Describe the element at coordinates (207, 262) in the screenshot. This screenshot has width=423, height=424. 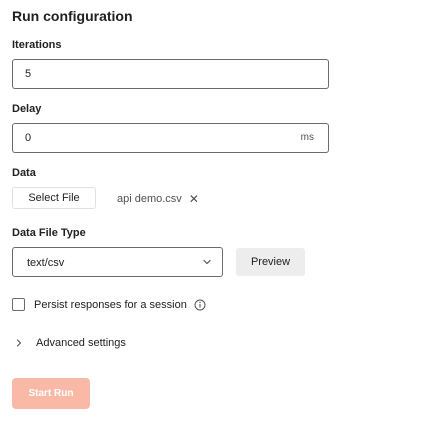
I see `chevron-down-icon` at that location.